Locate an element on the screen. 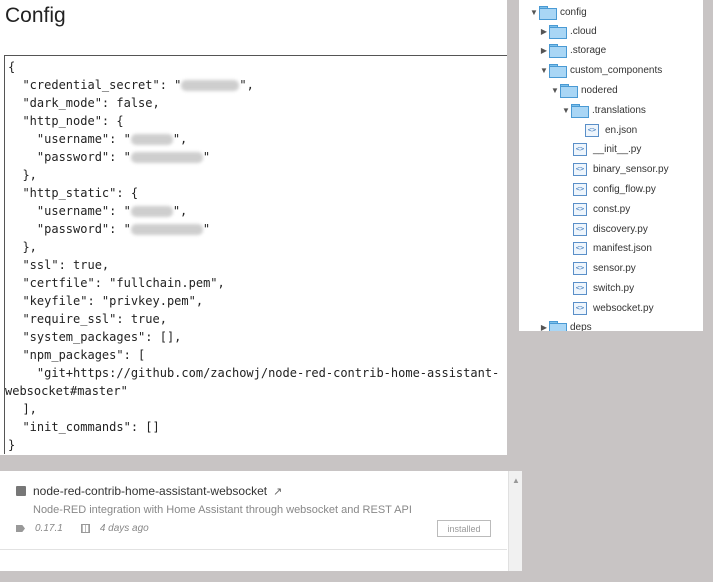 This screenshot has height=582, width=713. tree-label: const.py is located at coordinates (612, 209).